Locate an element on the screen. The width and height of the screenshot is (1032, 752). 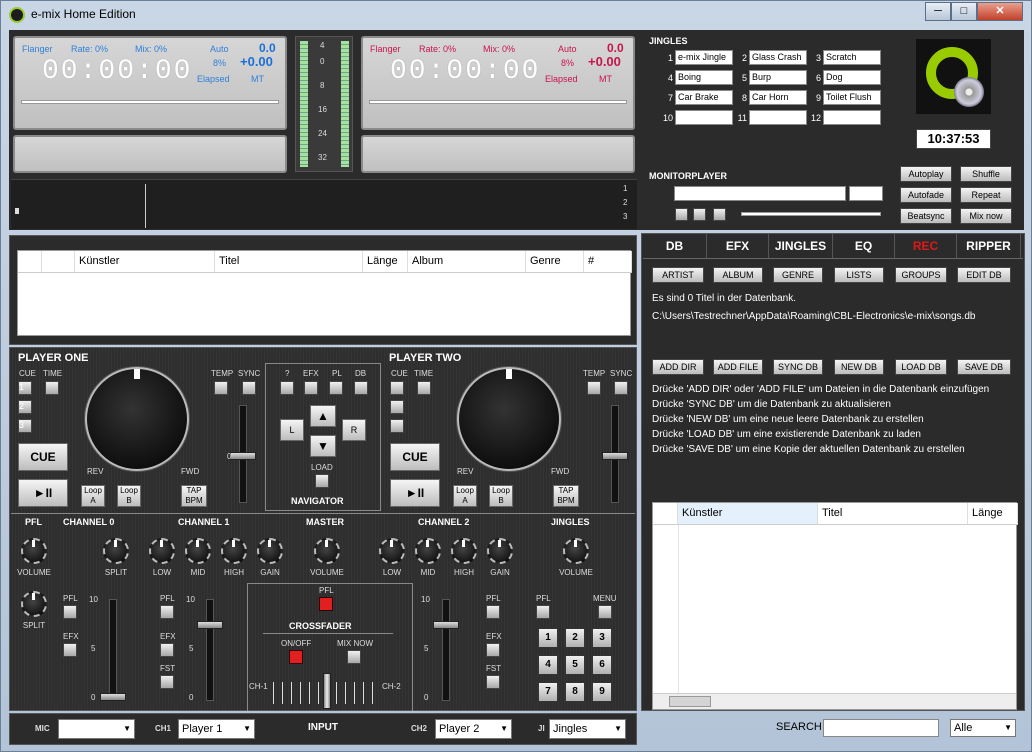
jingle-pad-button: 8 is located at coordinates (575, 692).